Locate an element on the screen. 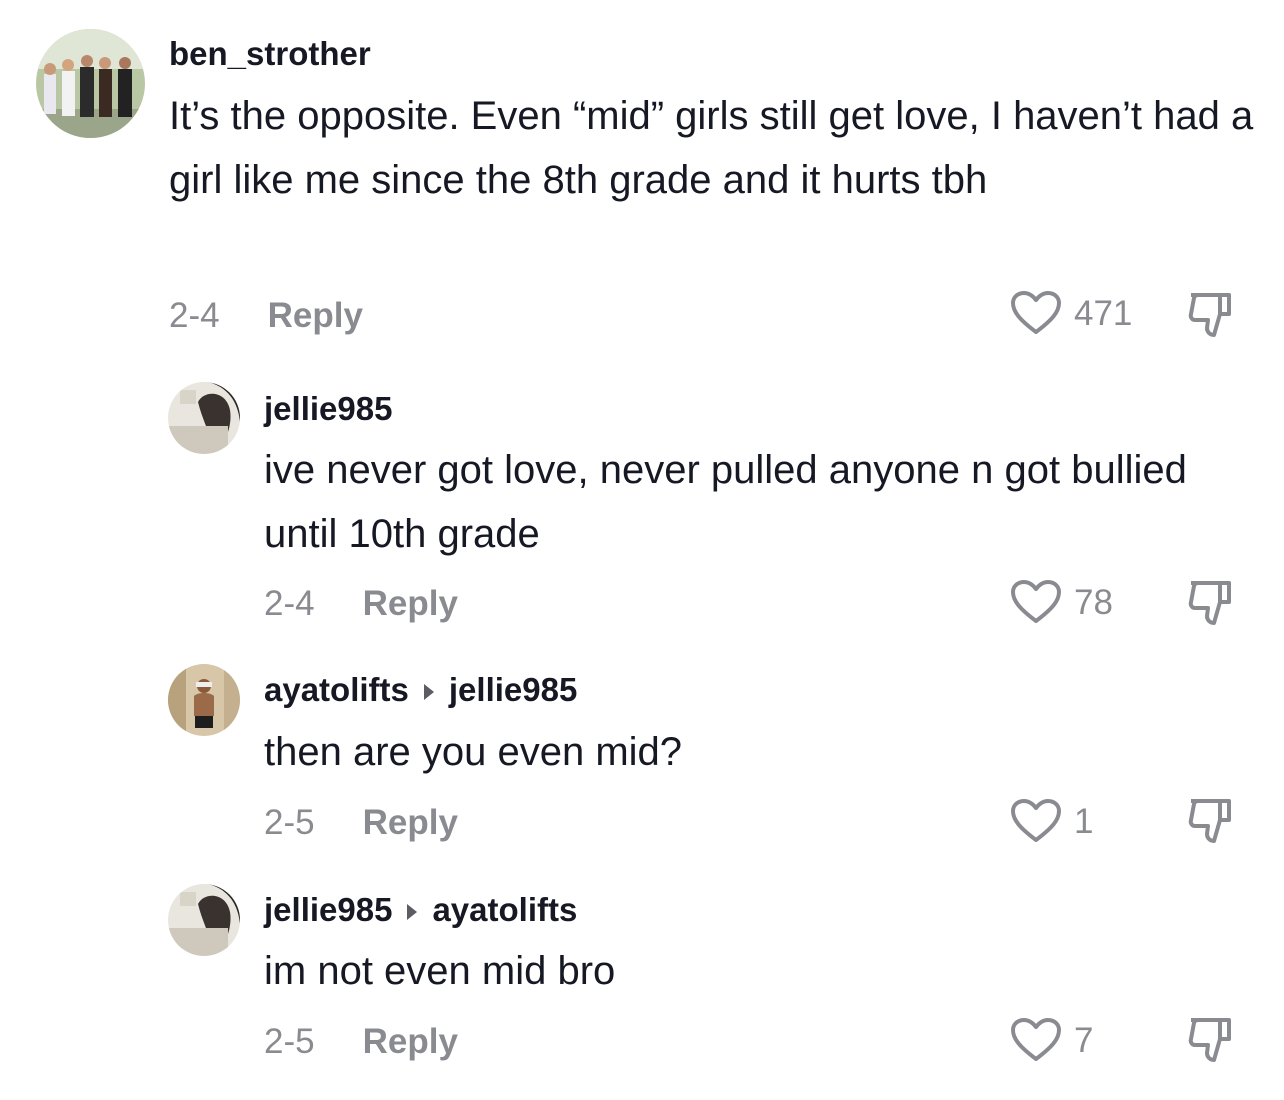 This screenshot has width=1284, height=1100. comment-text: im not even mid bro is located at coordinates (440, 971).